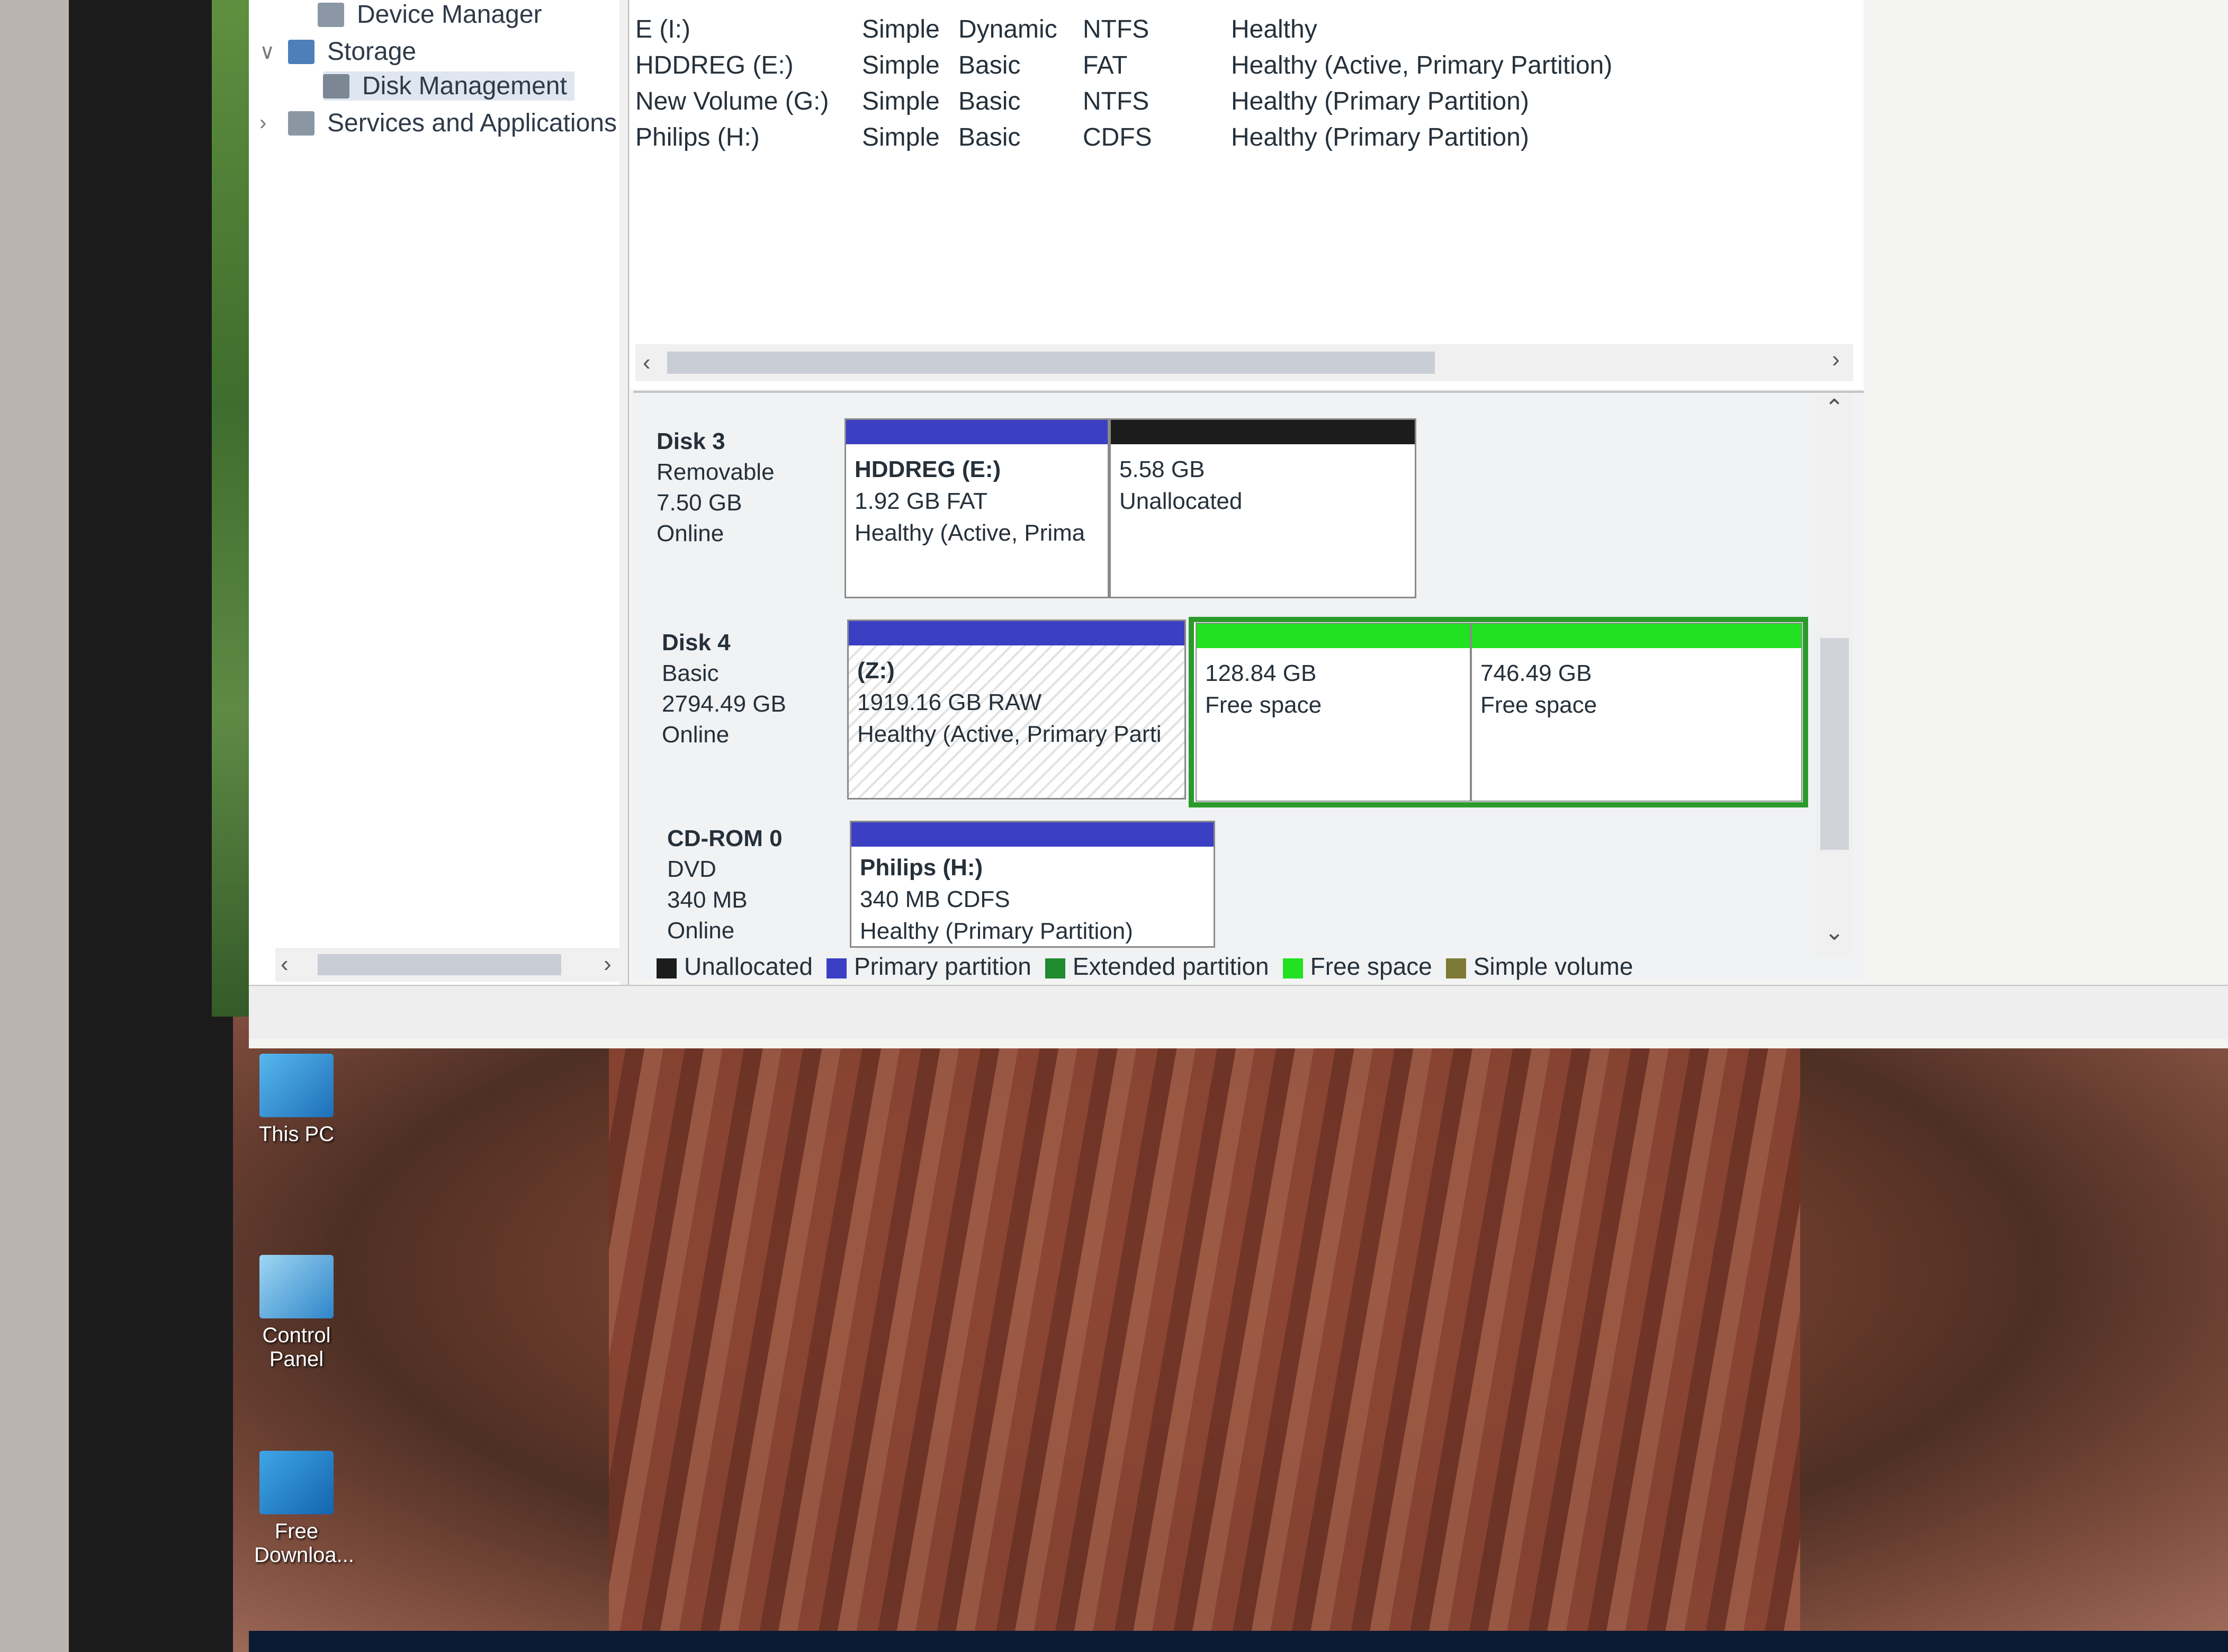 The width and height of the screenshot is (2228, 1652). Describe the element at coordinates (1106, 65) in the screenshot. I see `volume-filesystem: FAT` at that location.